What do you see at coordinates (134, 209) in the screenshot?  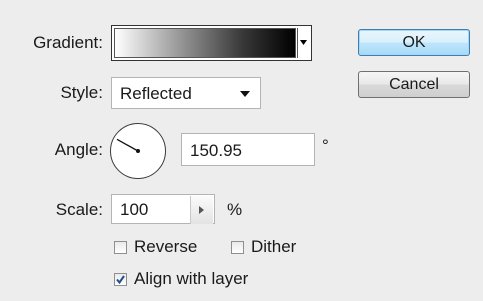 I see `scale-value: 100` at bounding box center [134, 209].